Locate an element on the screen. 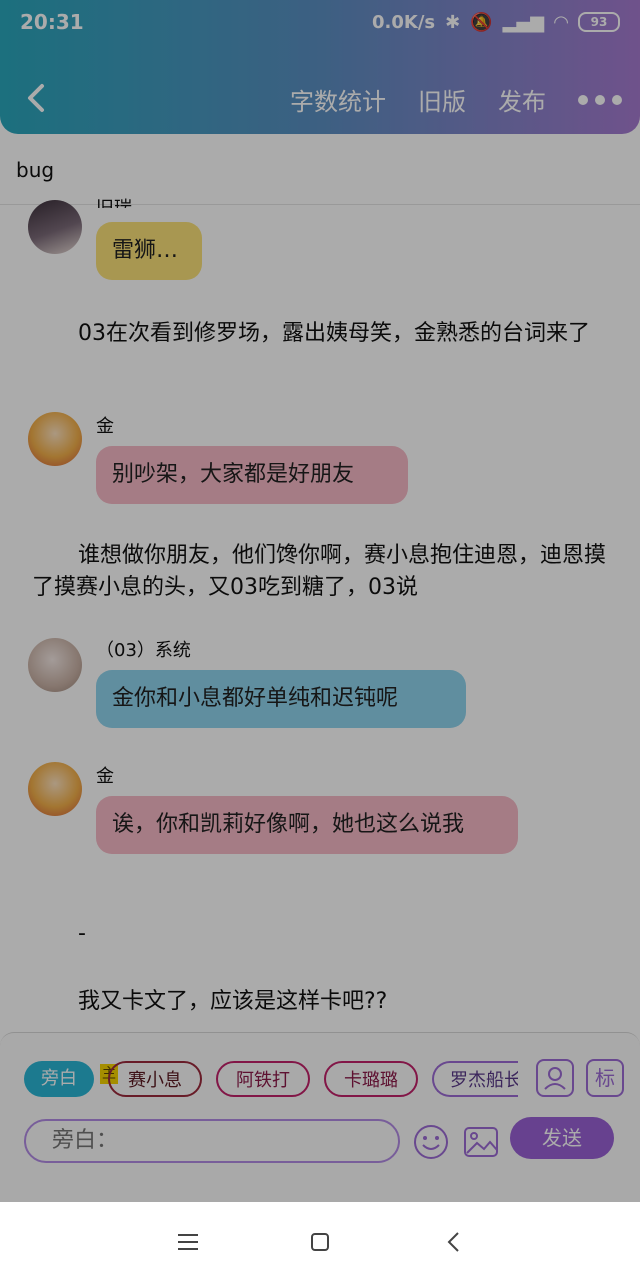  back-arrow-icon is located at coordinates (37, 98).